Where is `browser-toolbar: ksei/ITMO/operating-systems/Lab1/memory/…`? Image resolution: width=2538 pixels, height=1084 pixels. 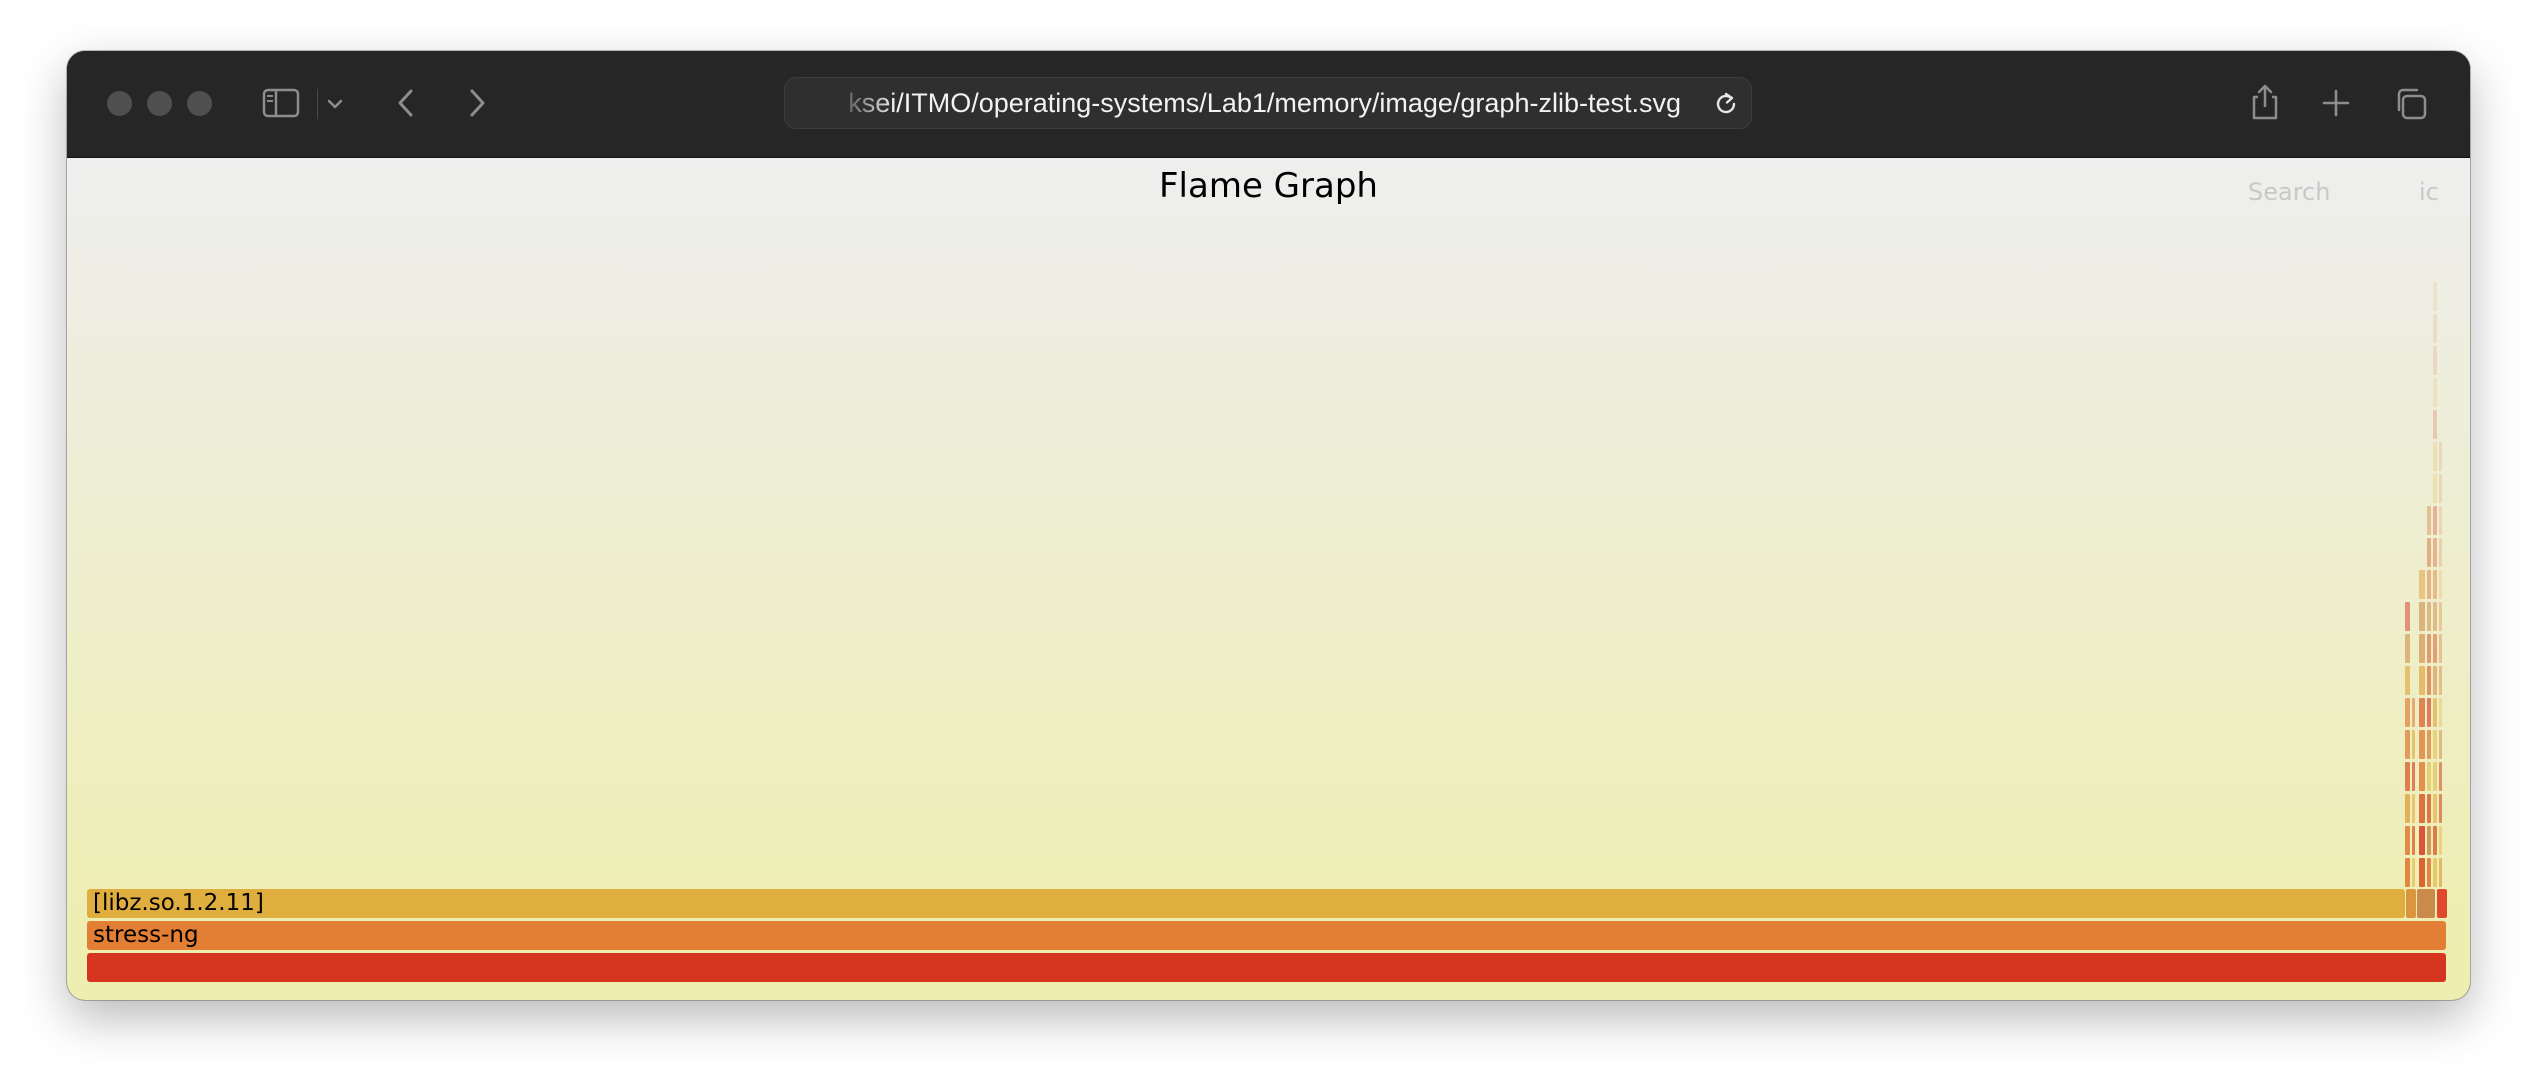 browser-toolbar: ksei/ITMO/operating-systems/Lab1/memory/… is located at coordinates (1268, 104).